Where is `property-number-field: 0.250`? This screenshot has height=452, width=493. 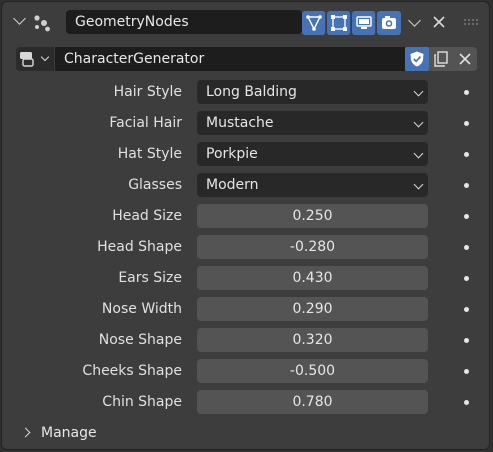
property-number-field: 0.250 is located at coordinates (312, 216).